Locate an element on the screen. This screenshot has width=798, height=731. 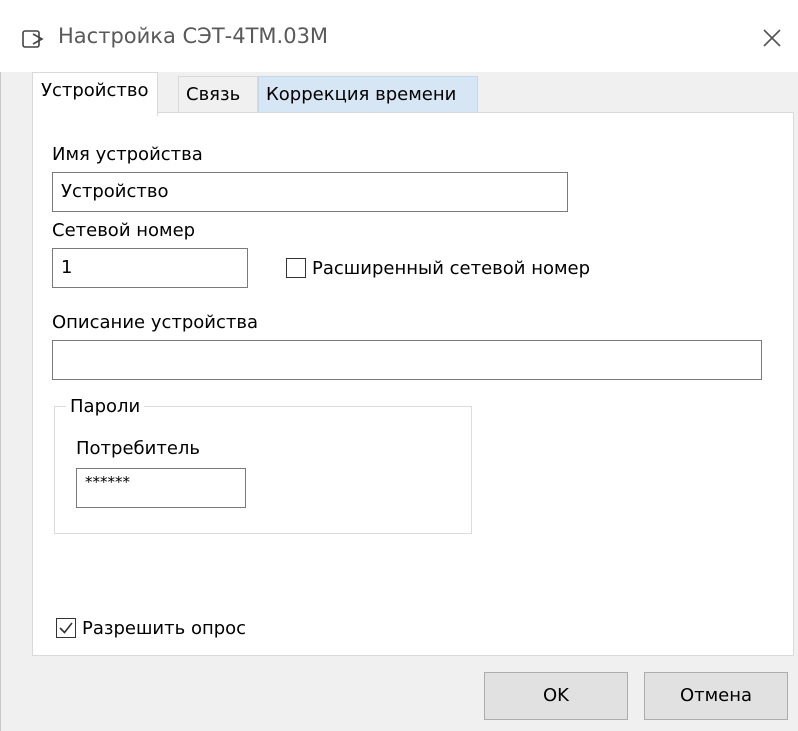
allow-poll-checkbox is located at coordinates (66, 628).